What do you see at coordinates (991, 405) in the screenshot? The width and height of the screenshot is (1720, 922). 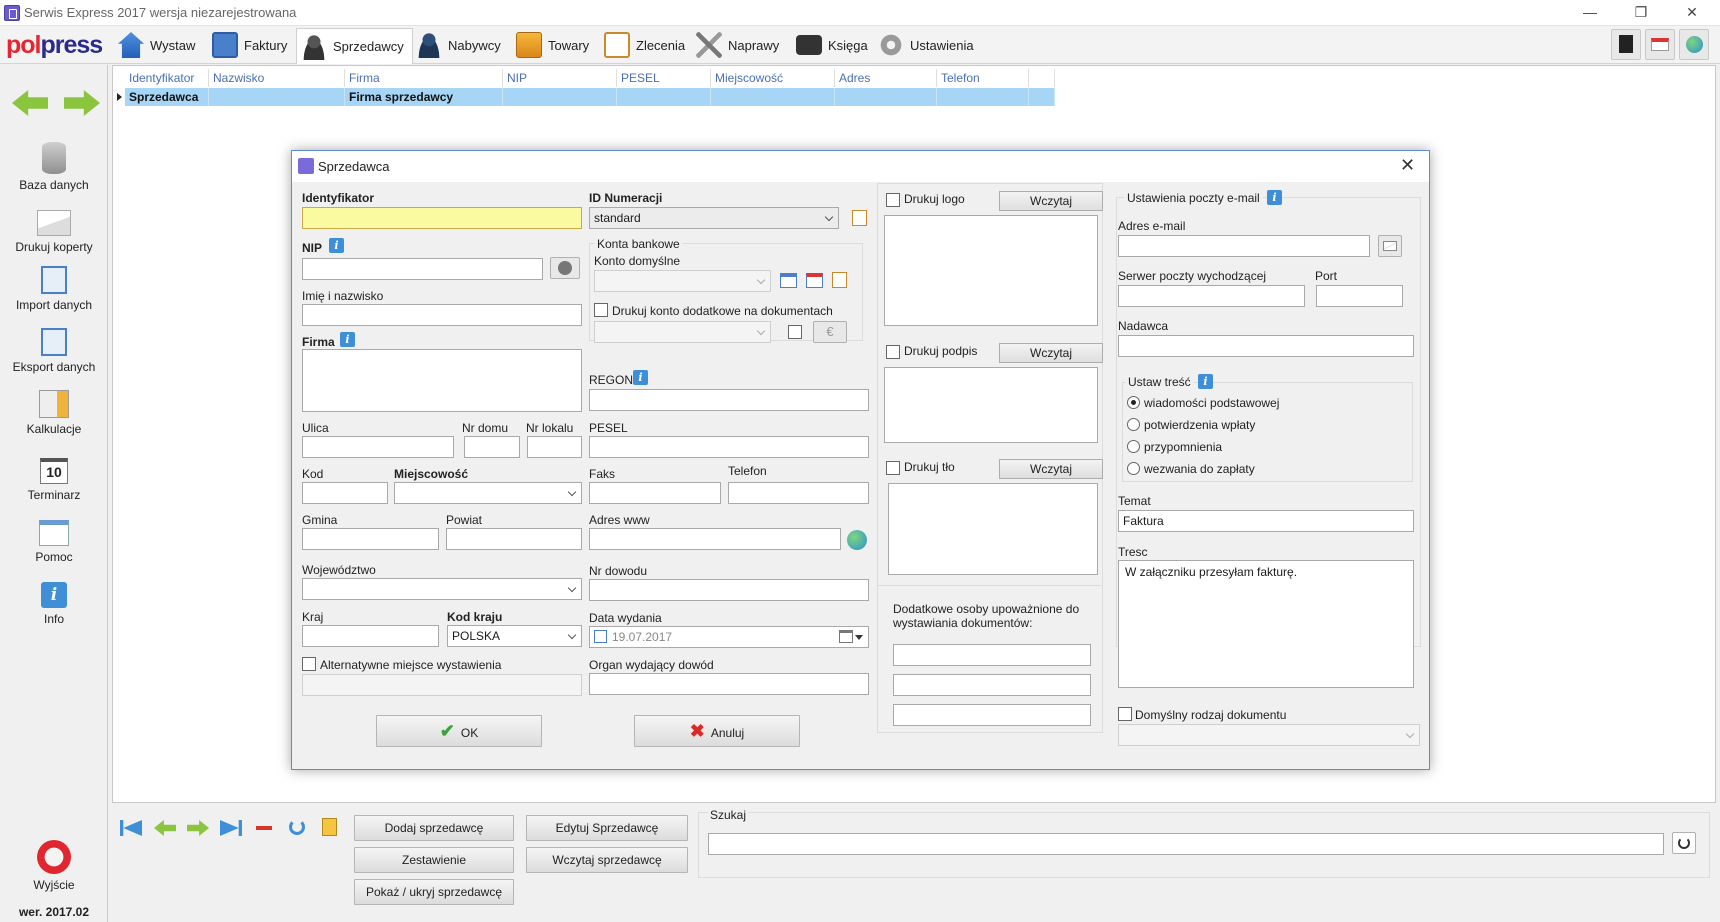 I see `signature-preview` at bounding box center [991, 405].